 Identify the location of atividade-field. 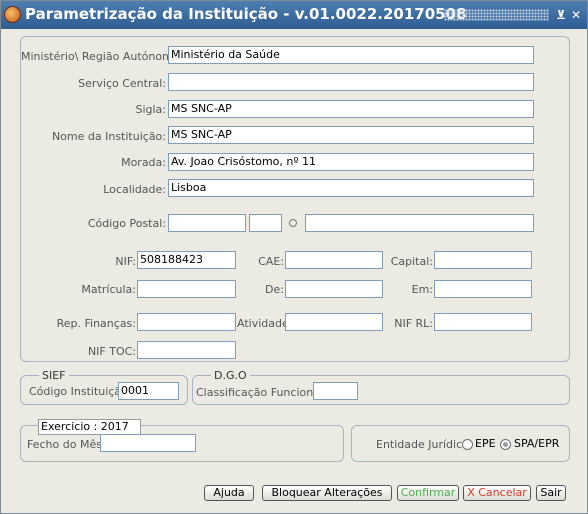
(334, 322).